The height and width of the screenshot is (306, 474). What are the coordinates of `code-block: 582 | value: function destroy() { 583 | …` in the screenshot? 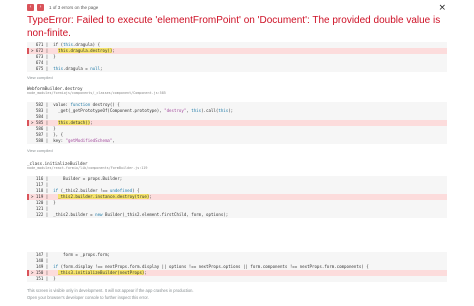 It's located at (237, 123).